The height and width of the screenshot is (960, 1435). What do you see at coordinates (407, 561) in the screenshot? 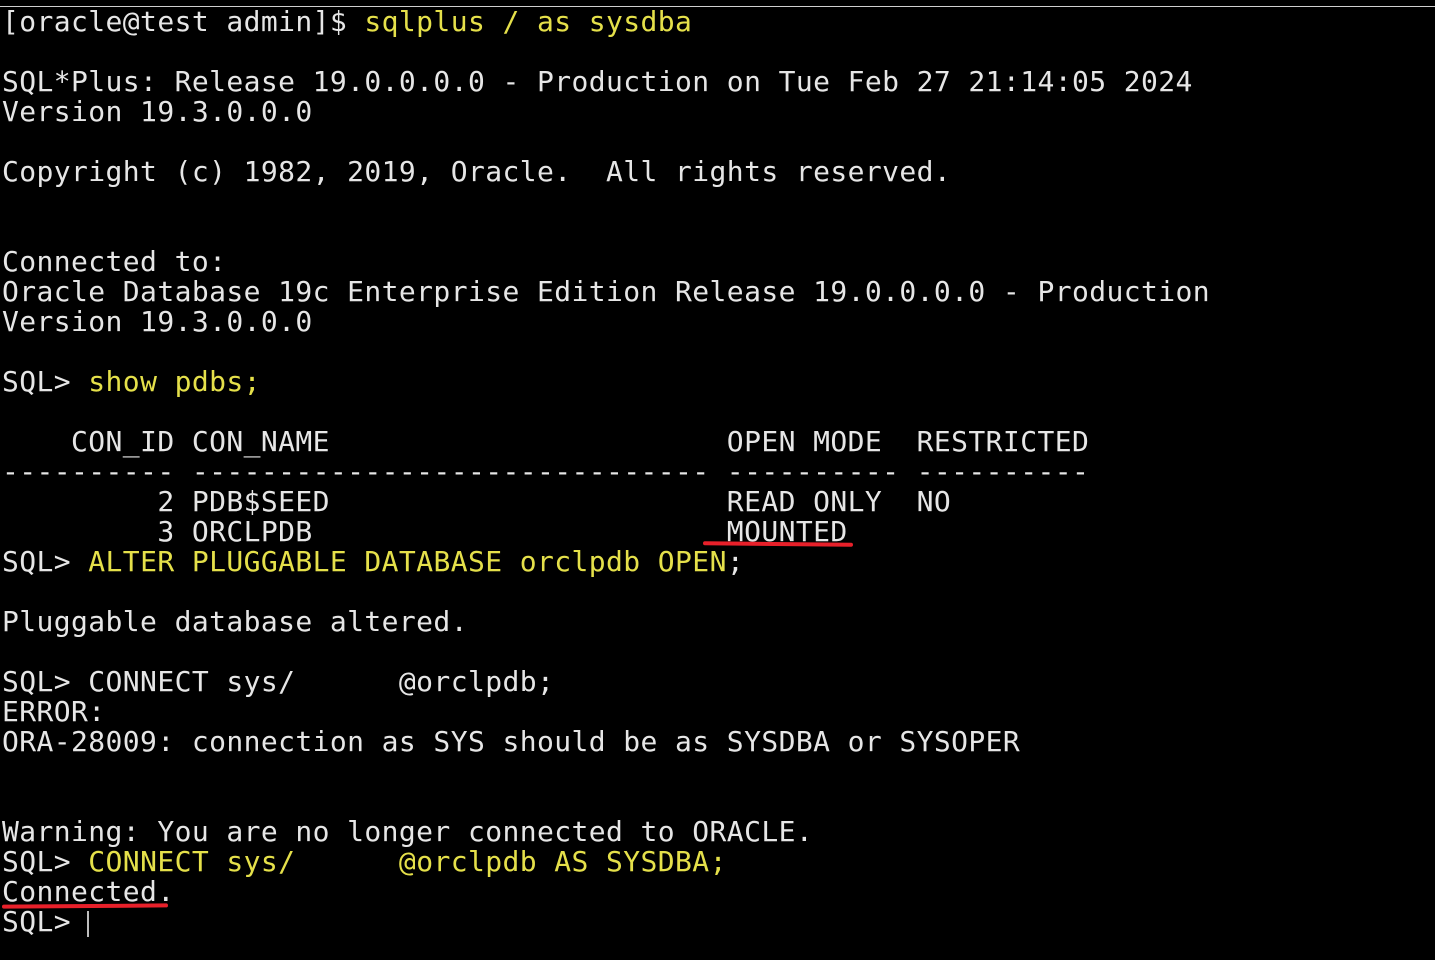
I see `sql-command: ALTER PLUGGABLE DATABASE orclpdb OPEN` at bounding box center [407, 561].